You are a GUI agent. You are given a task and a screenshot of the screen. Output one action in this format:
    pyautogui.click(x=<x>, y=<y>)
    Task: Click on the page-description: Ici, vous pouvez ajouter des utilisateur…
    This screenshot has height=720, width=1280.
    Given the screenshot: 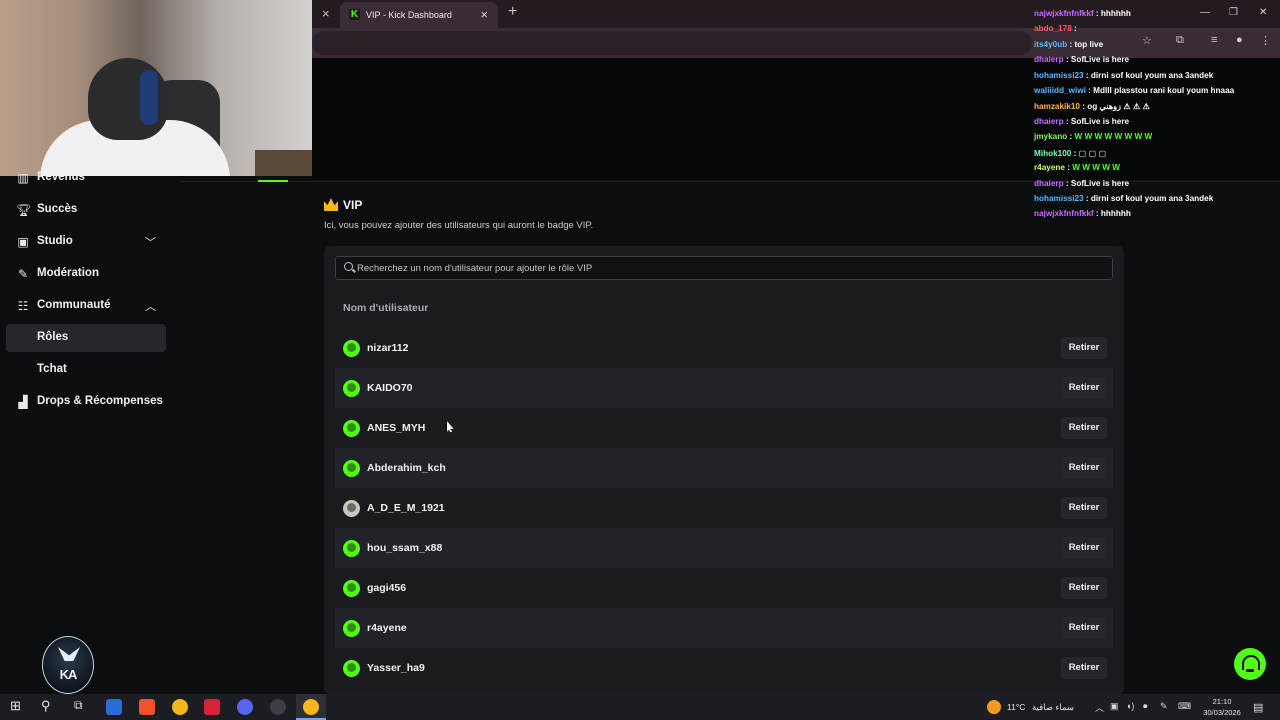 What is the action you would take?
    pyautogui.click(x=459, y=225)
    